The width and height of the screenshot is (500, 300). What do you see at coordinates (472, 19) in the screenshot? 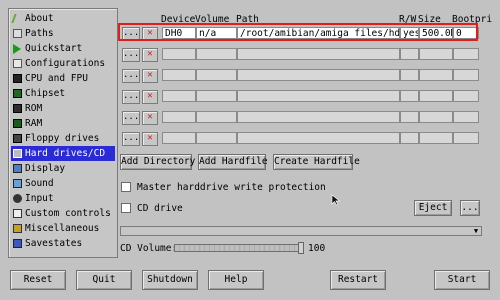
I see `column-header-bootpri: Bootpri` at bounding box center [472, 19].